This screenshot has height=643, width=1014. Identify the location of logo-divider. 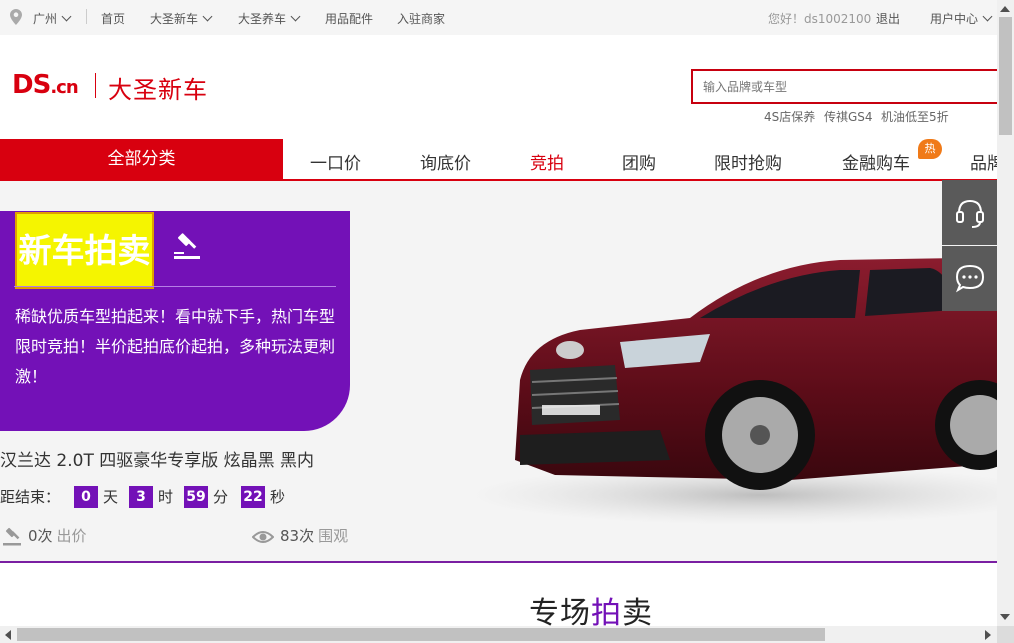
(95, 85).